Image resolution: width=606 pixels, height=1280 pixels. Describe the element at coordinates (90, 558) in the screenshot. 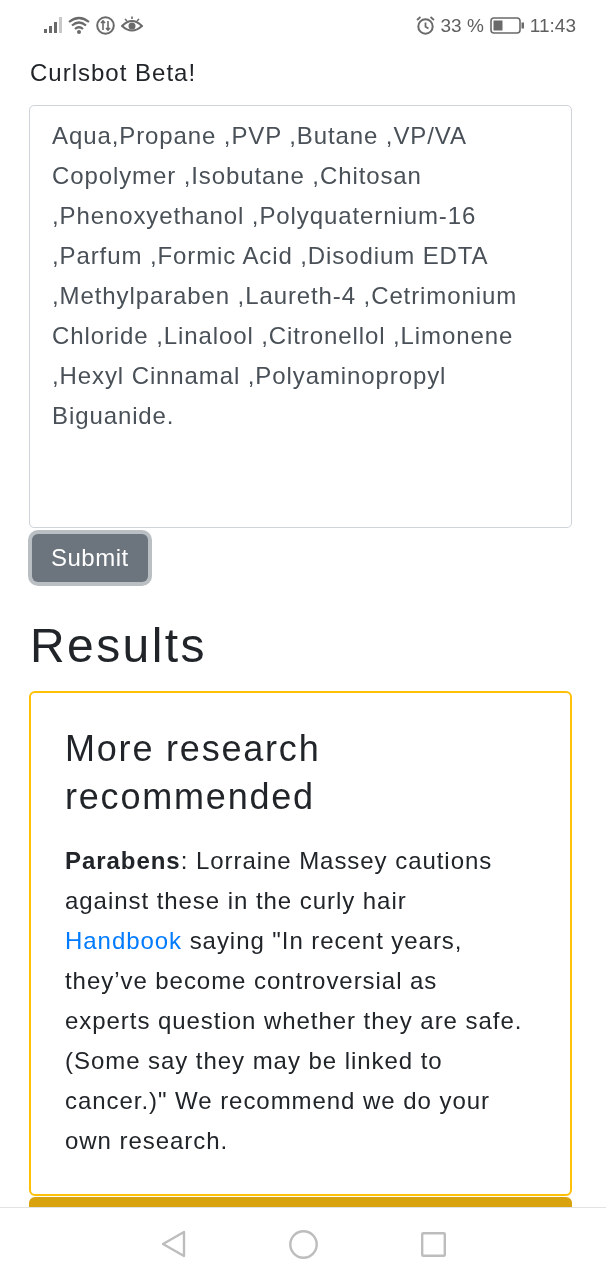

I see `submit-button: Submit` at that location.